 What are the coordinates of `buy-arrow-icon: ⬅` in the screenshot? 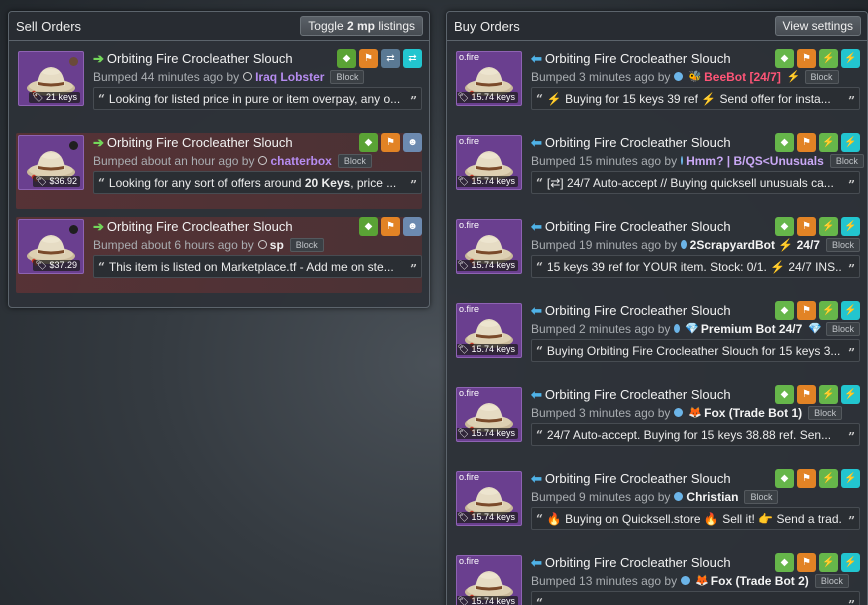 It's located at (536, 310).